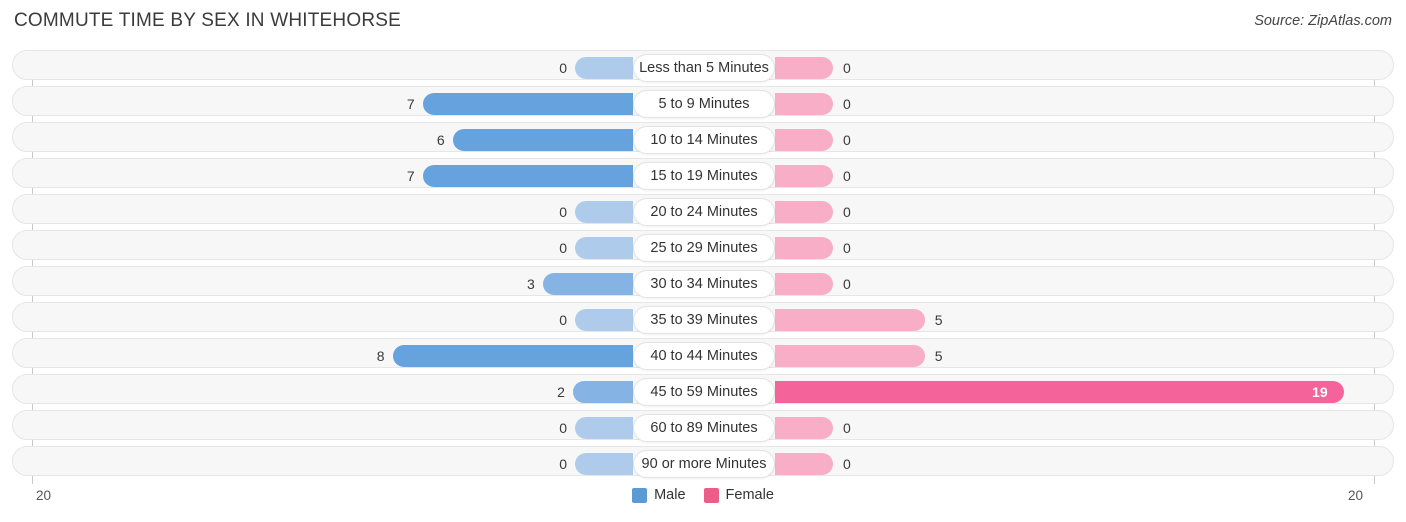 This screenshot has height=522, width=1406. What do you see at coordinates (561, 392) in the screenshot?
I see `value-label-male: 2` at bounding box center [561, 392].